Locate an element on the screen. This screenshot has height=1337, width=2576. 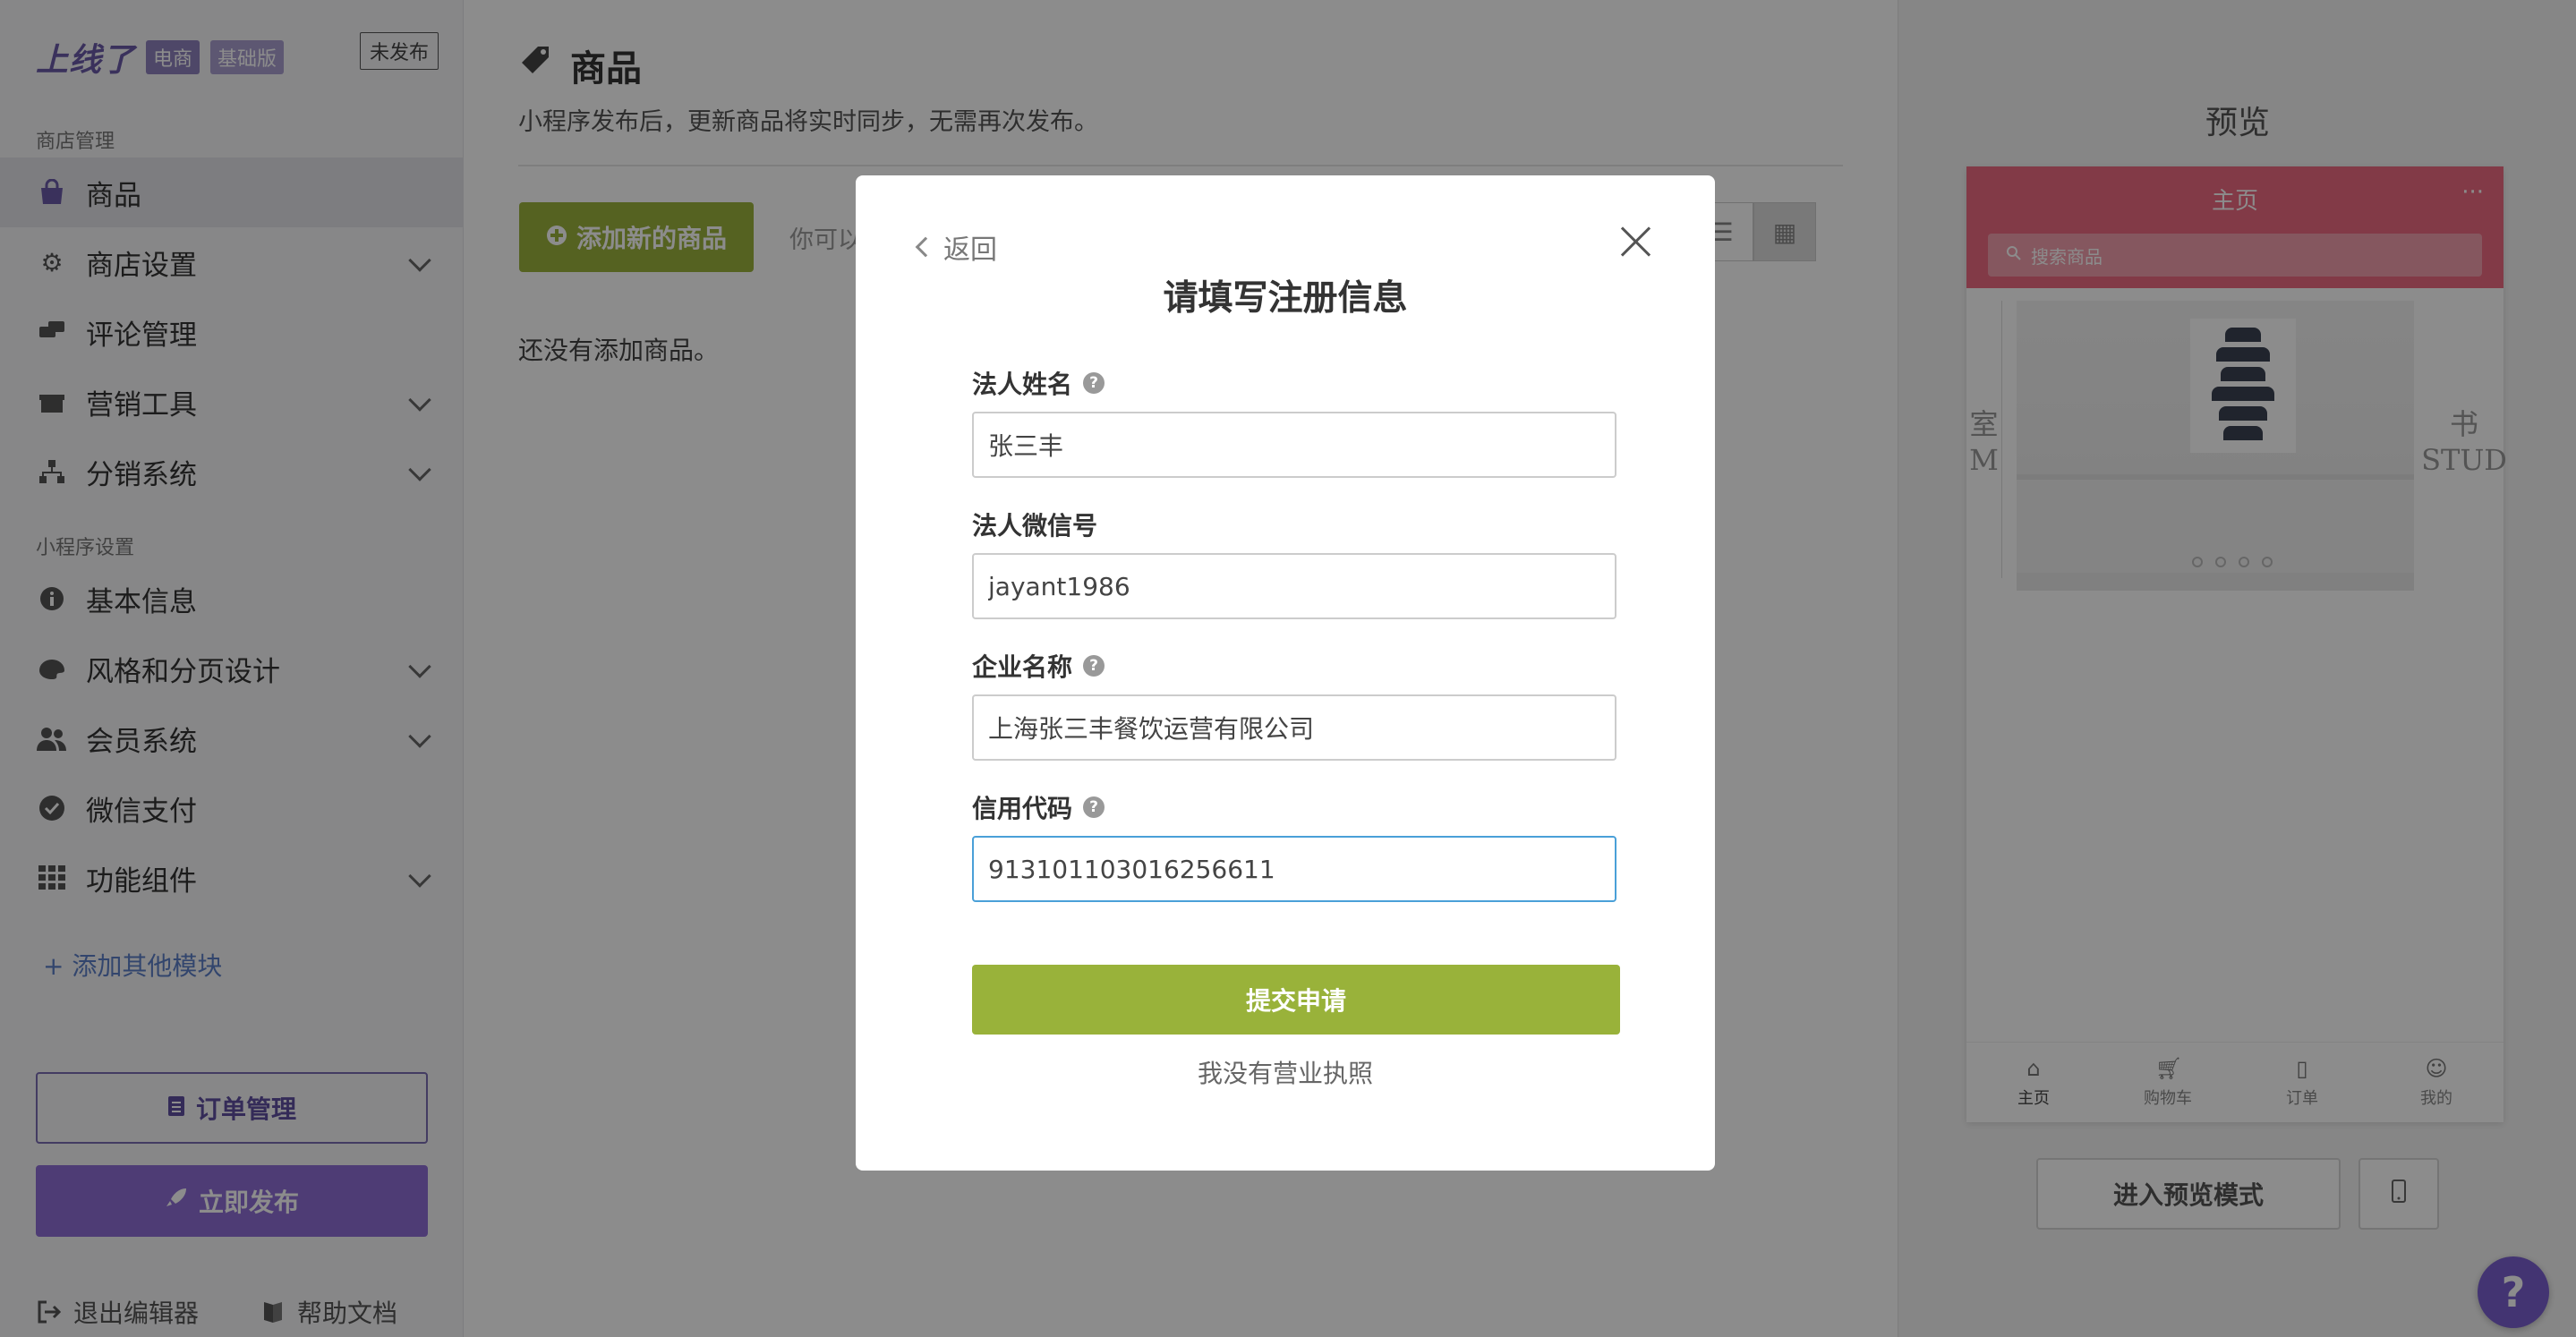
wechat-id-label-text: 法人微信号 is located at coordinates (1035, 526).